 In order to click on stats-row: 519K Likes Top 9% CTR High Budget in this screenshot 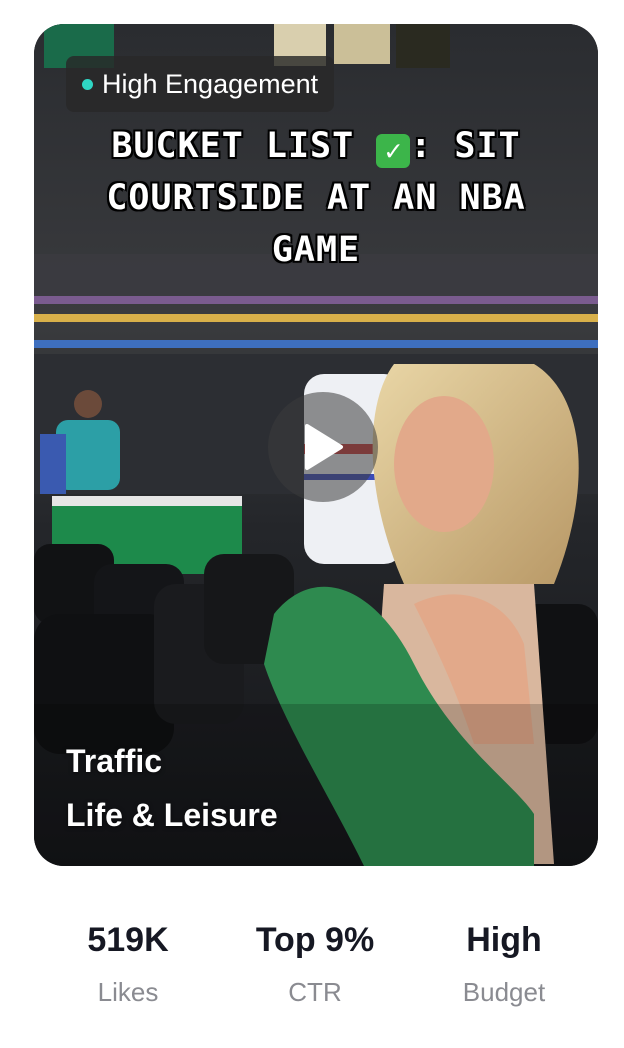, I will do `click(312, 971)`.